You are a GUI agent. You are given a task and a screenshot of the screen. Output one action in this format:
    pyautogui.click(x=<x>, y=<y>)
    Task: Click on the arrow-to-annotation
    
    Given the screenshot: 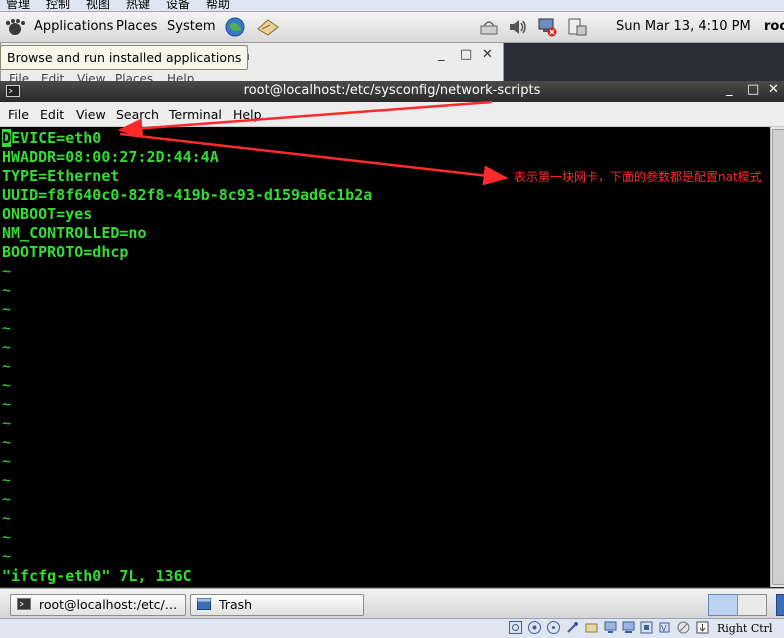 What is the action you would take?
    pyautogui.click(x=314, y=159)
    